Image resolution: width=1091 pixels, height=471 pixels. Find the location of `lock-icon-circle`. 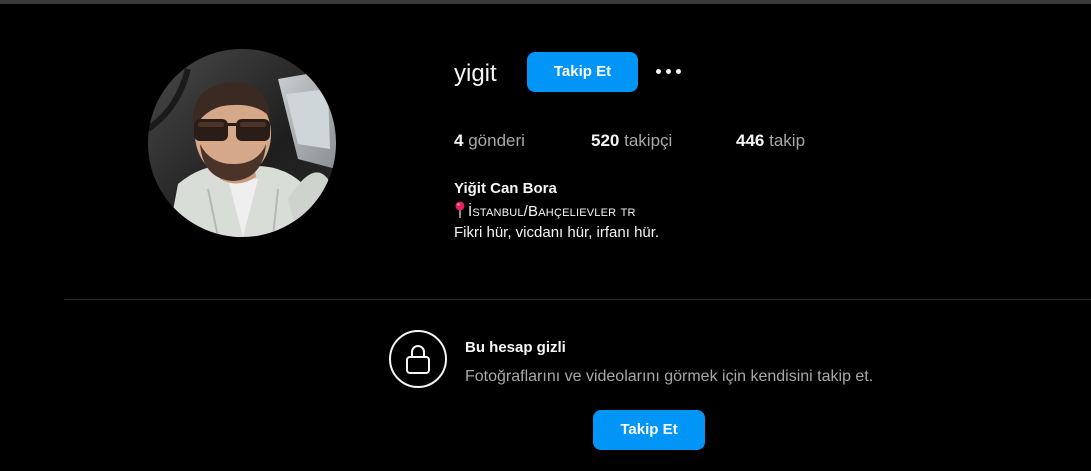

lock-icon-circle is located at coordinates (418, 359).